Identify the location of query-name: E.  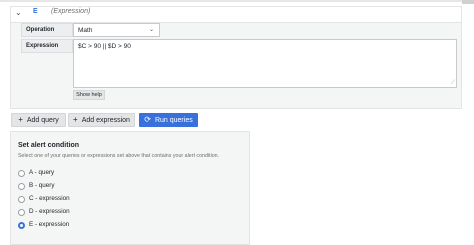
(35, 11).